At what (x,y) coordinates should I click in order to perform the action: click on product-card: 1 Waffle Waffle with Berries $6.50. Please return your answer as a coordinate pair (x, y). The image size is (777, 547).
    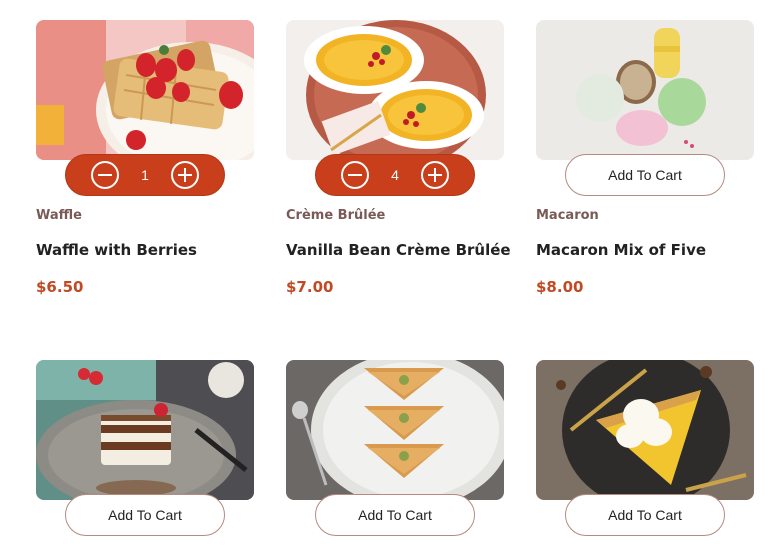
    Looking at the image, I should click on (145, 158).